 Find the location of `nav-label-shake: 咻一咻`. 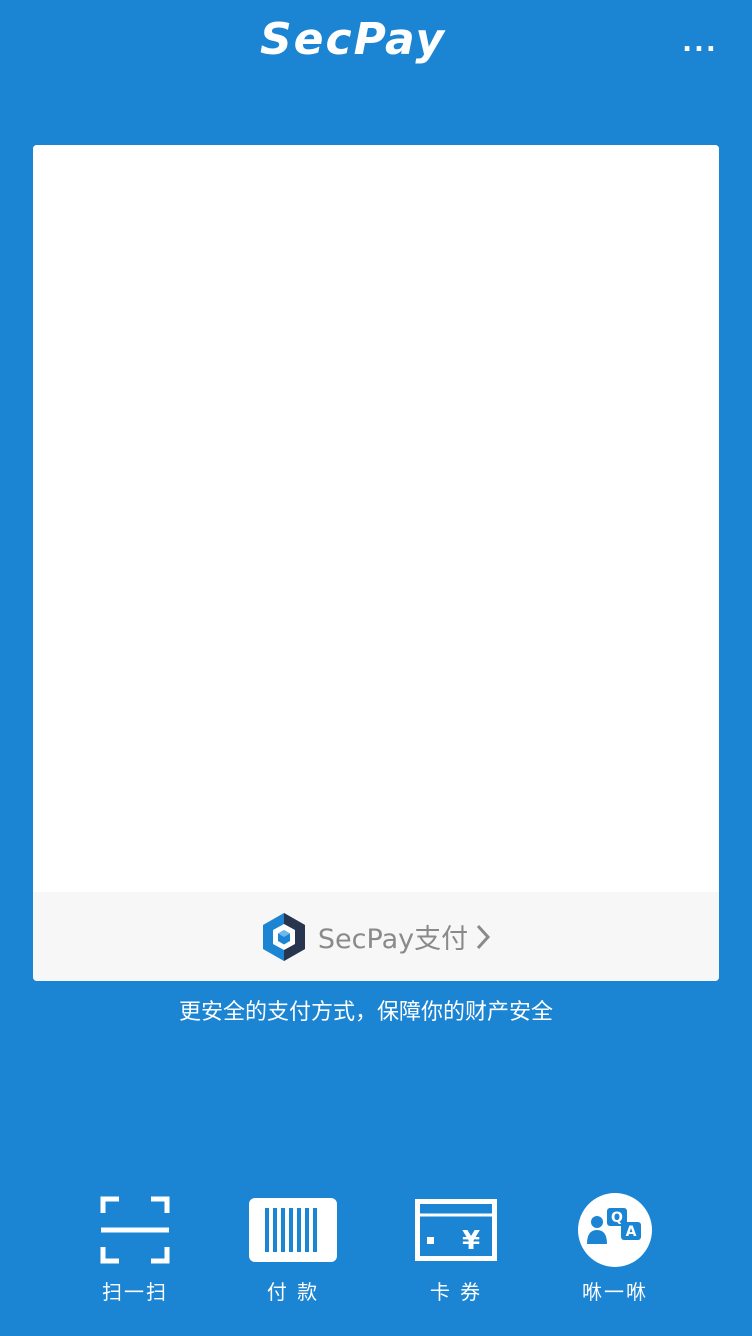

nav-label-shake: 咻一咻 is located at coordinates (615, 1292).